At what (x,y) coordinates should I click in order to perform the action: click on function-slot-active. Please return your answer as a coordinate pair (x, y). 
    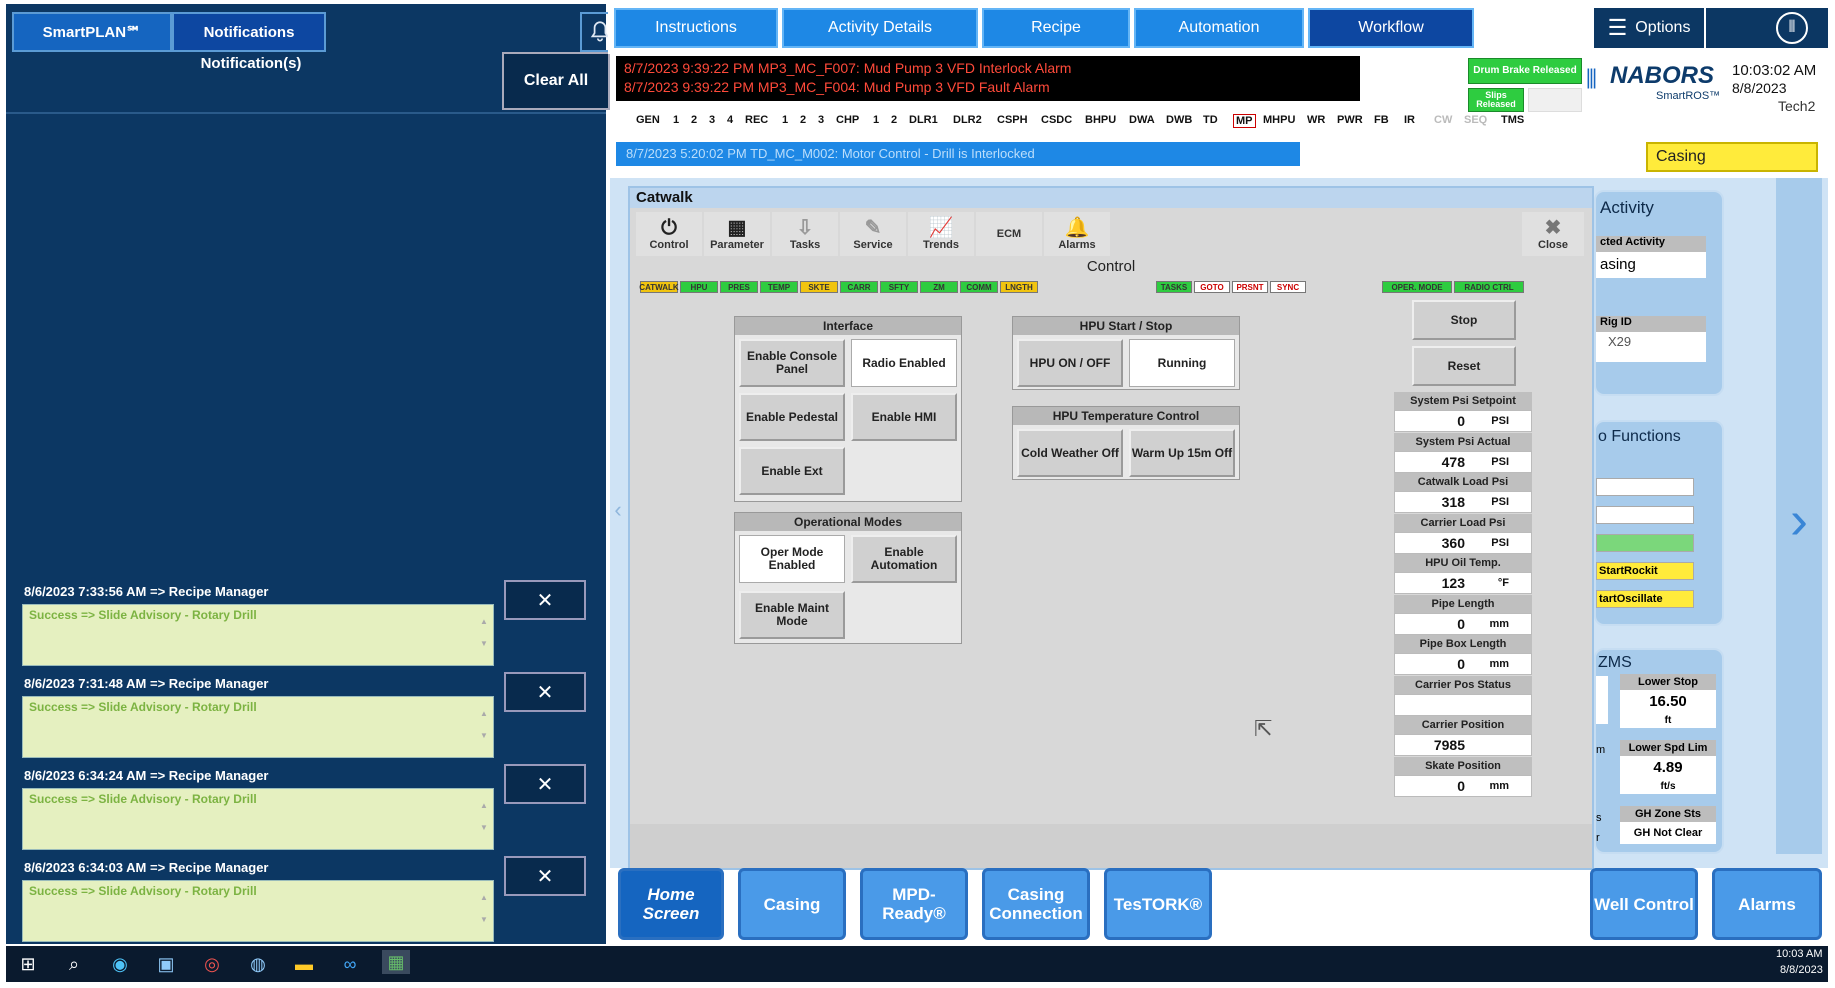
    Looking at the image, I should click on (1645, 543).